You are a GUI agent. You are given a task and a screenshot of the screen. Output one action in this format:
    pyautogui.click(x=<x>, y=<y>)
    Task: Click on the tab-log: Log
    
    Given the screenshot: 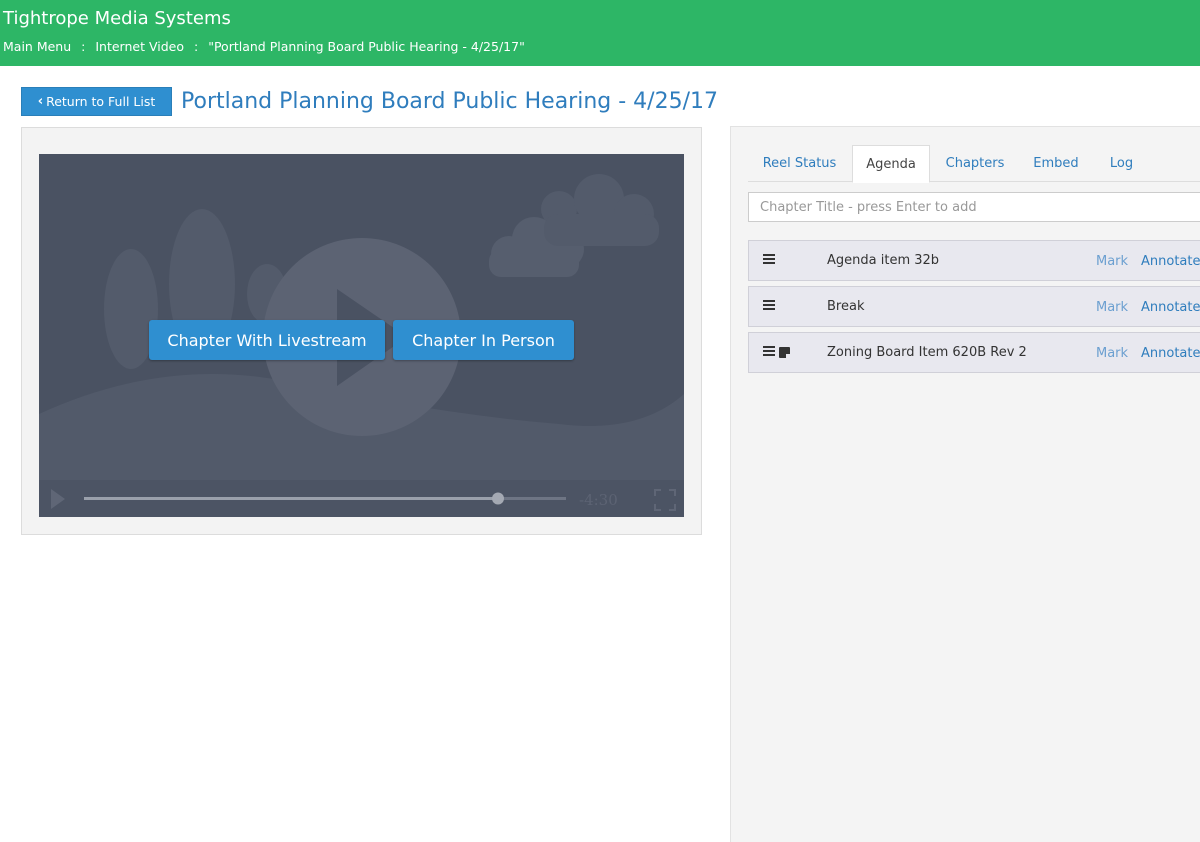 What is the action you would take?
    pyautogui.click(x=1121, y=163)
    